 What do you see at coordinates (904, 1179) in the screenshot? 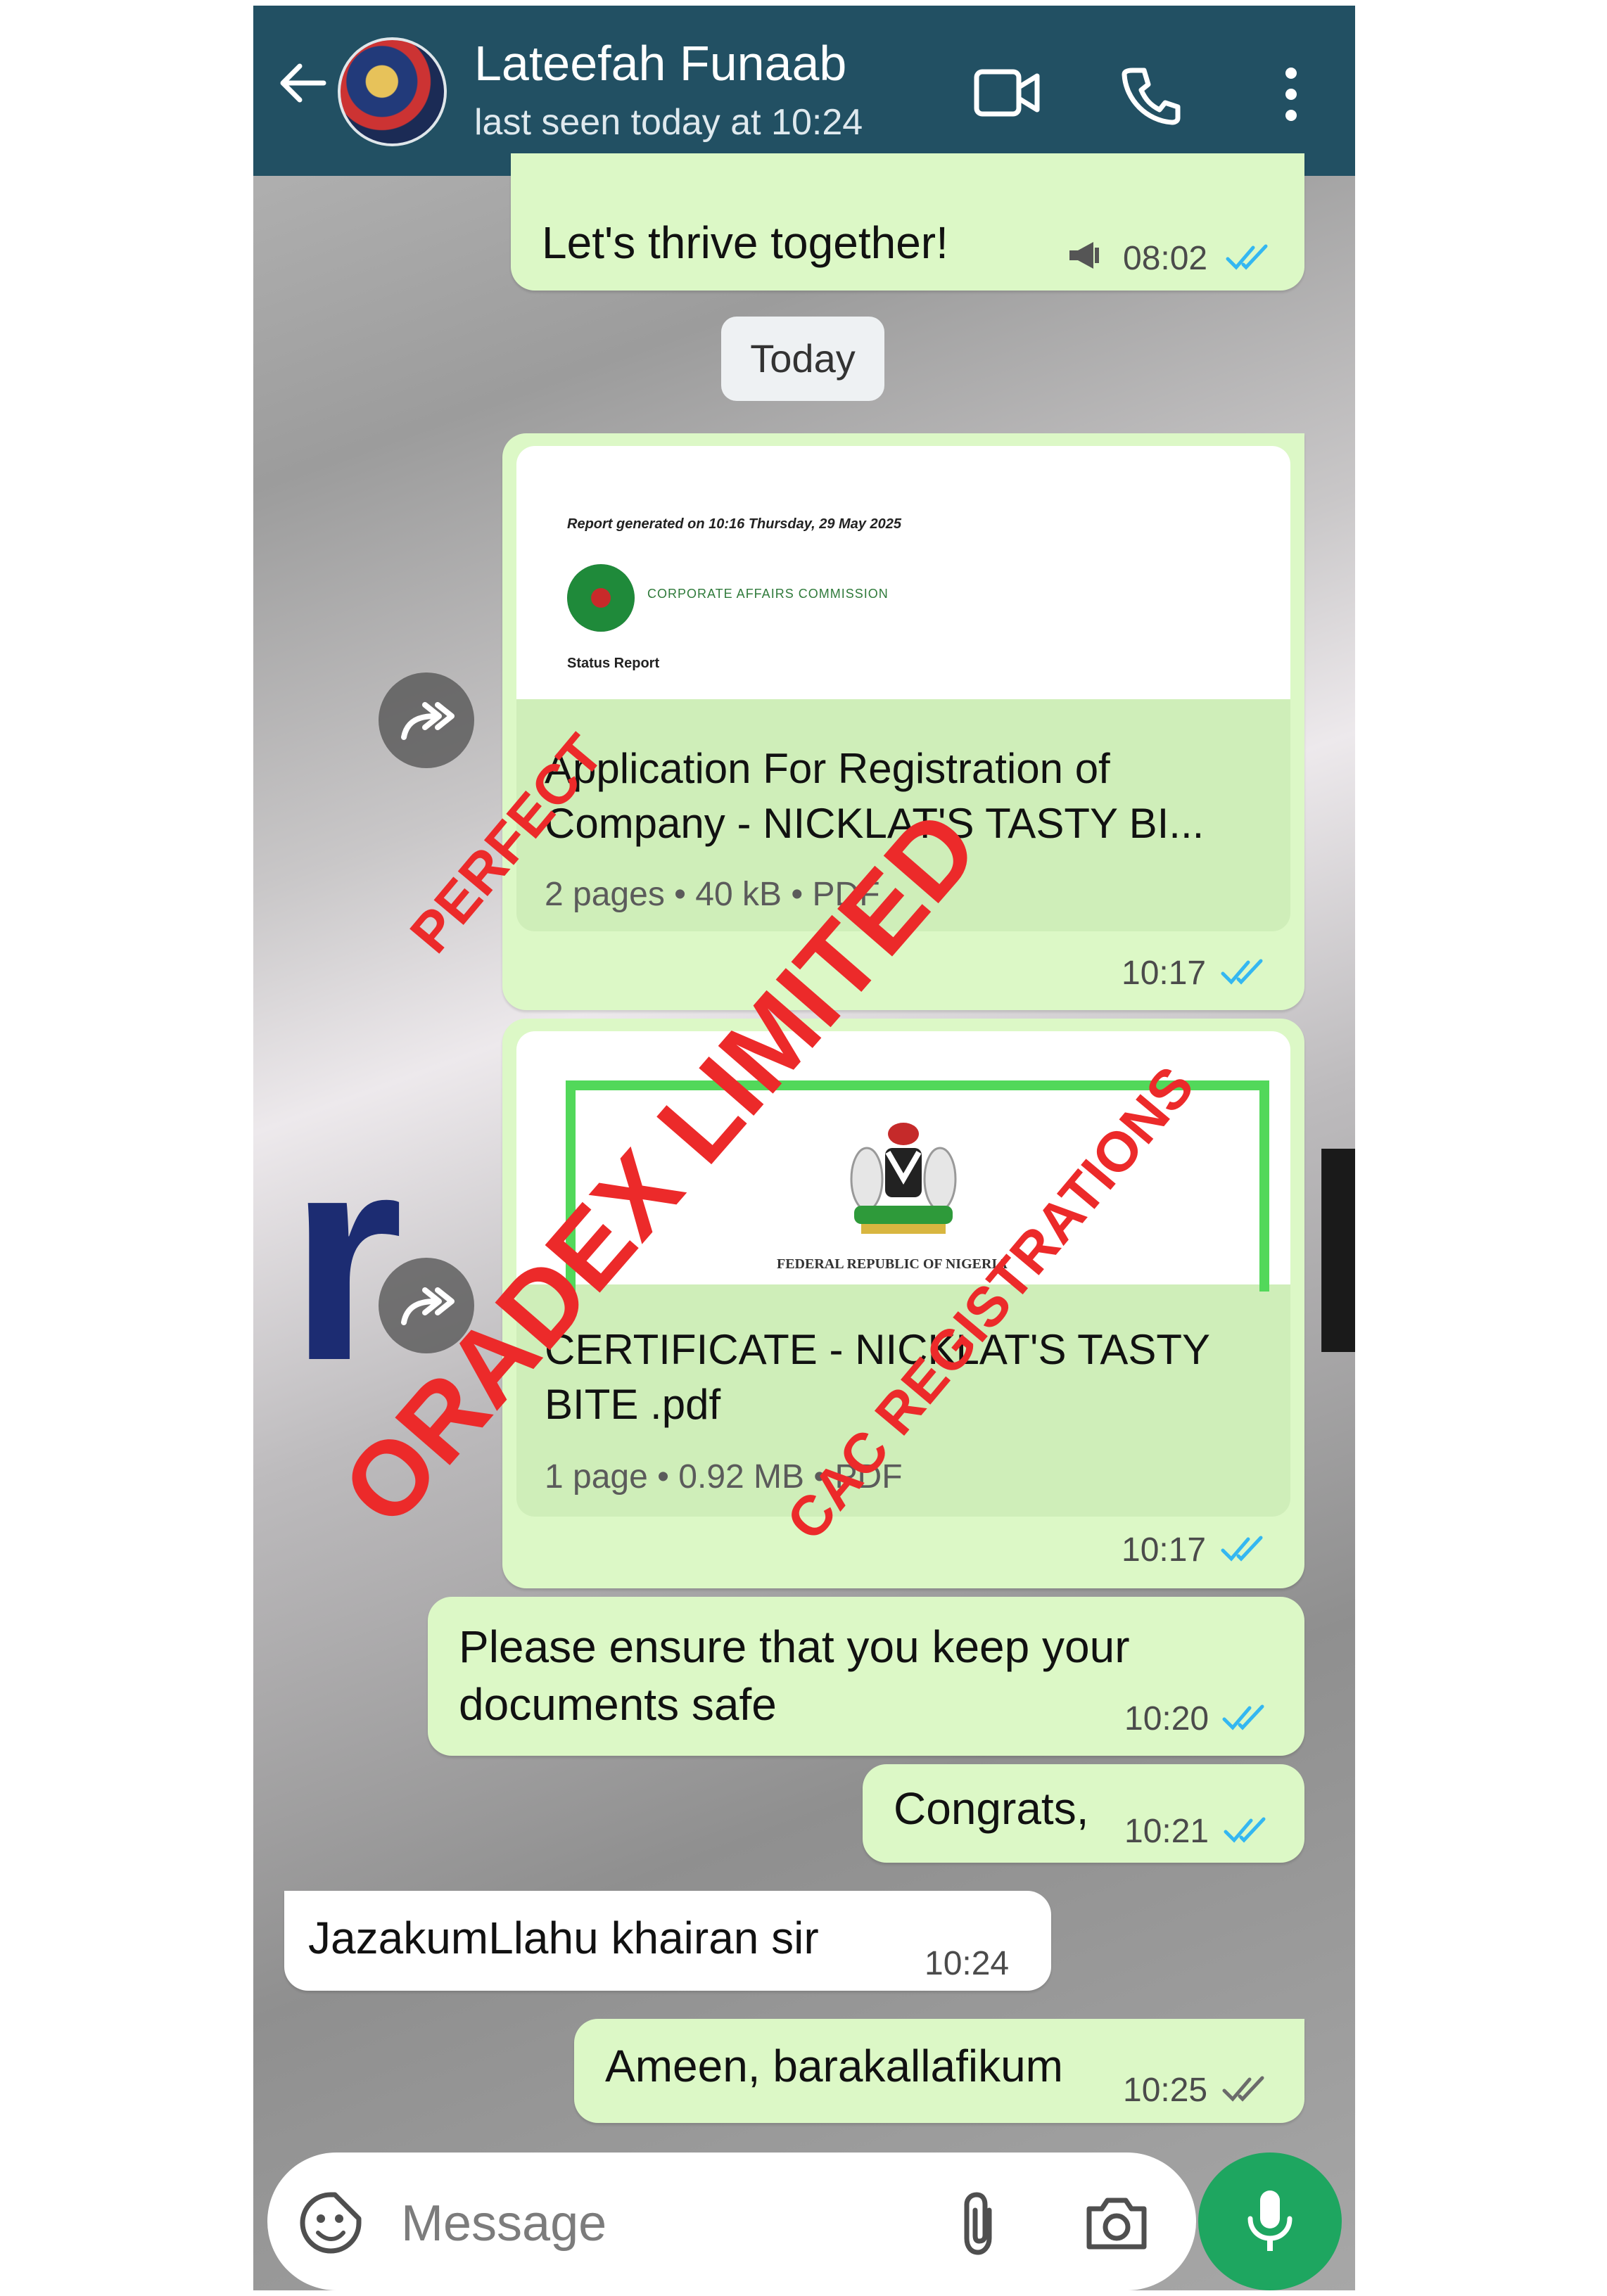
I see `coat-of-arms-emblem` at bounding box center [904, 1179].